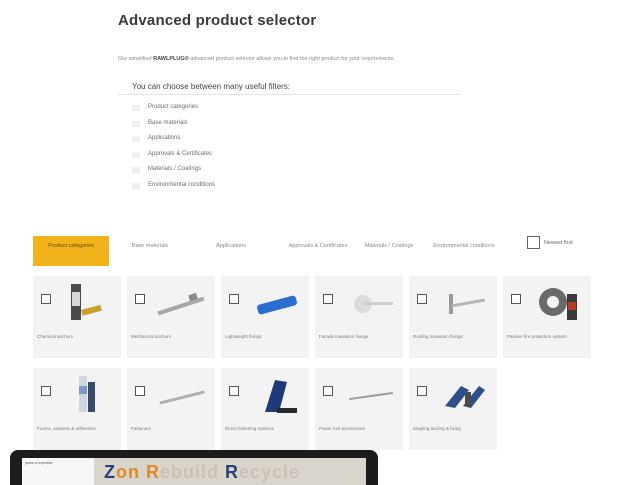  Describe the element at coordinates (168, 122) in the screenshot. I see `filter-label: Base materials` at that location.